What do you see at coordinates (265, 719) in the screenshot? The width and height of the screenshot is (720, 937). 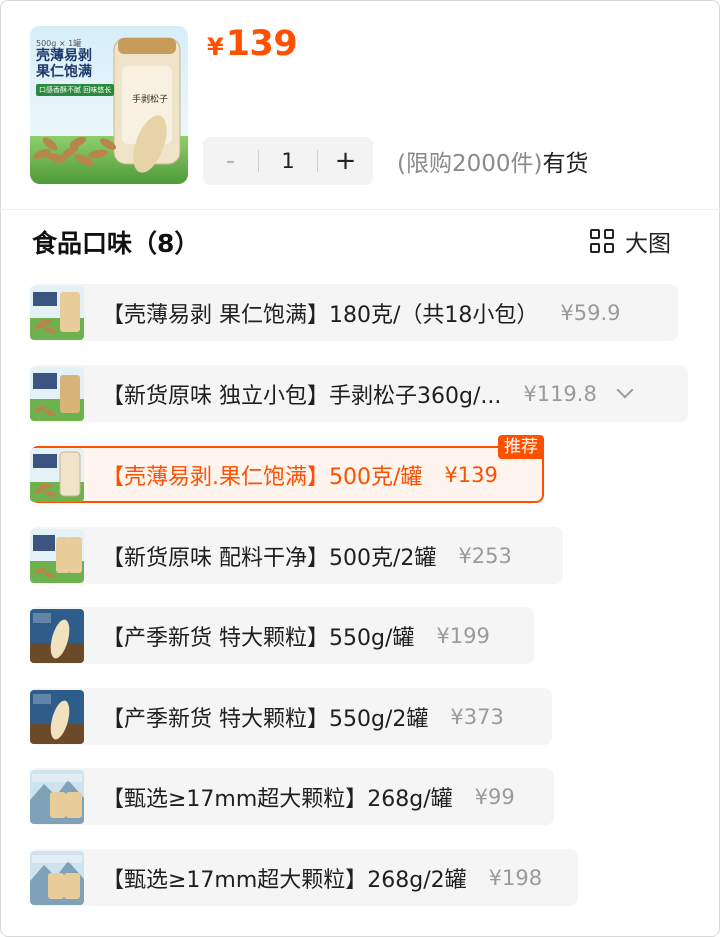 I see `option-label: 【产季新货 特大颗粒】550g/2罐` at bounding box center [265, 719].